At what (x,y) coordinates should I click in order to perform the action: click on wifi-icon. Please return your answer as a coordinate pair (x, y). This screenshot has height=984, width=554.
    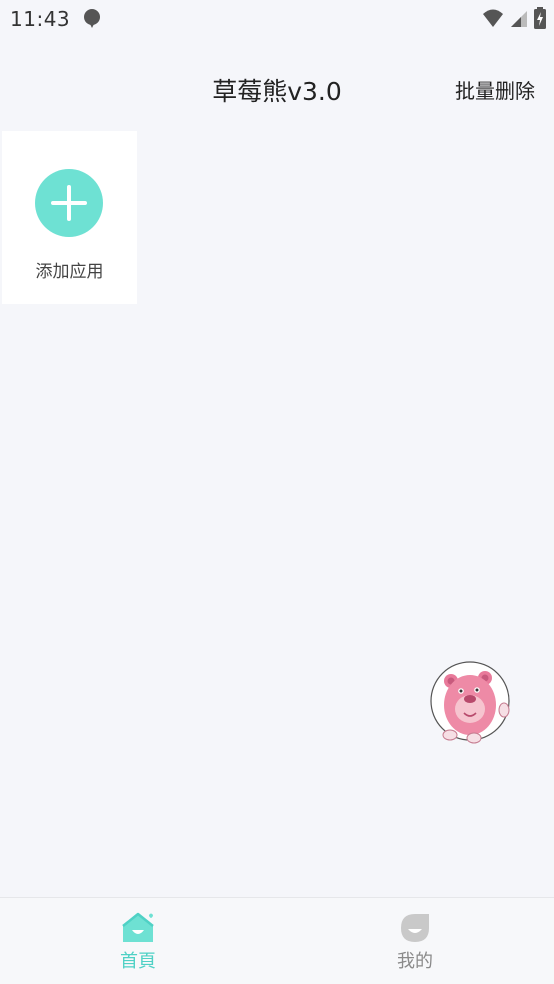
    Looking at the image, I should click on (493, 18).